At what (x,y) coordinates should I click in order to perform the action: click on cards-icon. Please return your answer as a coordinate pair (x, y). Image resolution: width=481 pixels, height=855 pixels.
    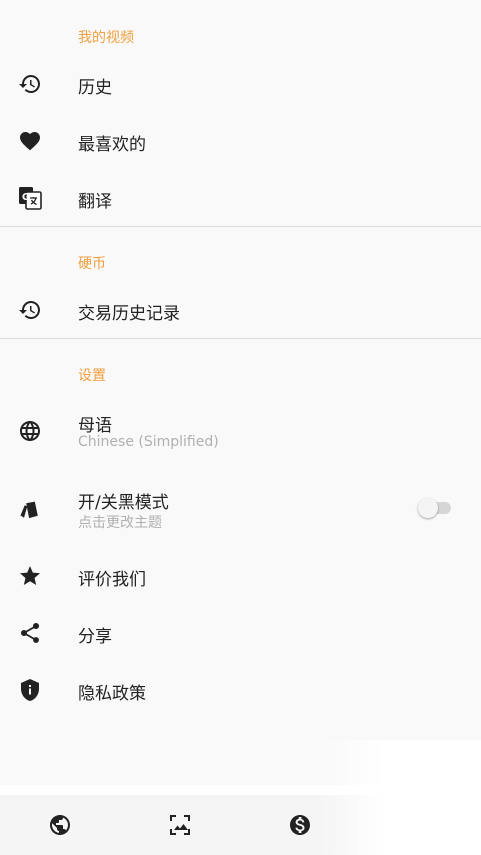
    Looking at the image, I should click on (30, 510).